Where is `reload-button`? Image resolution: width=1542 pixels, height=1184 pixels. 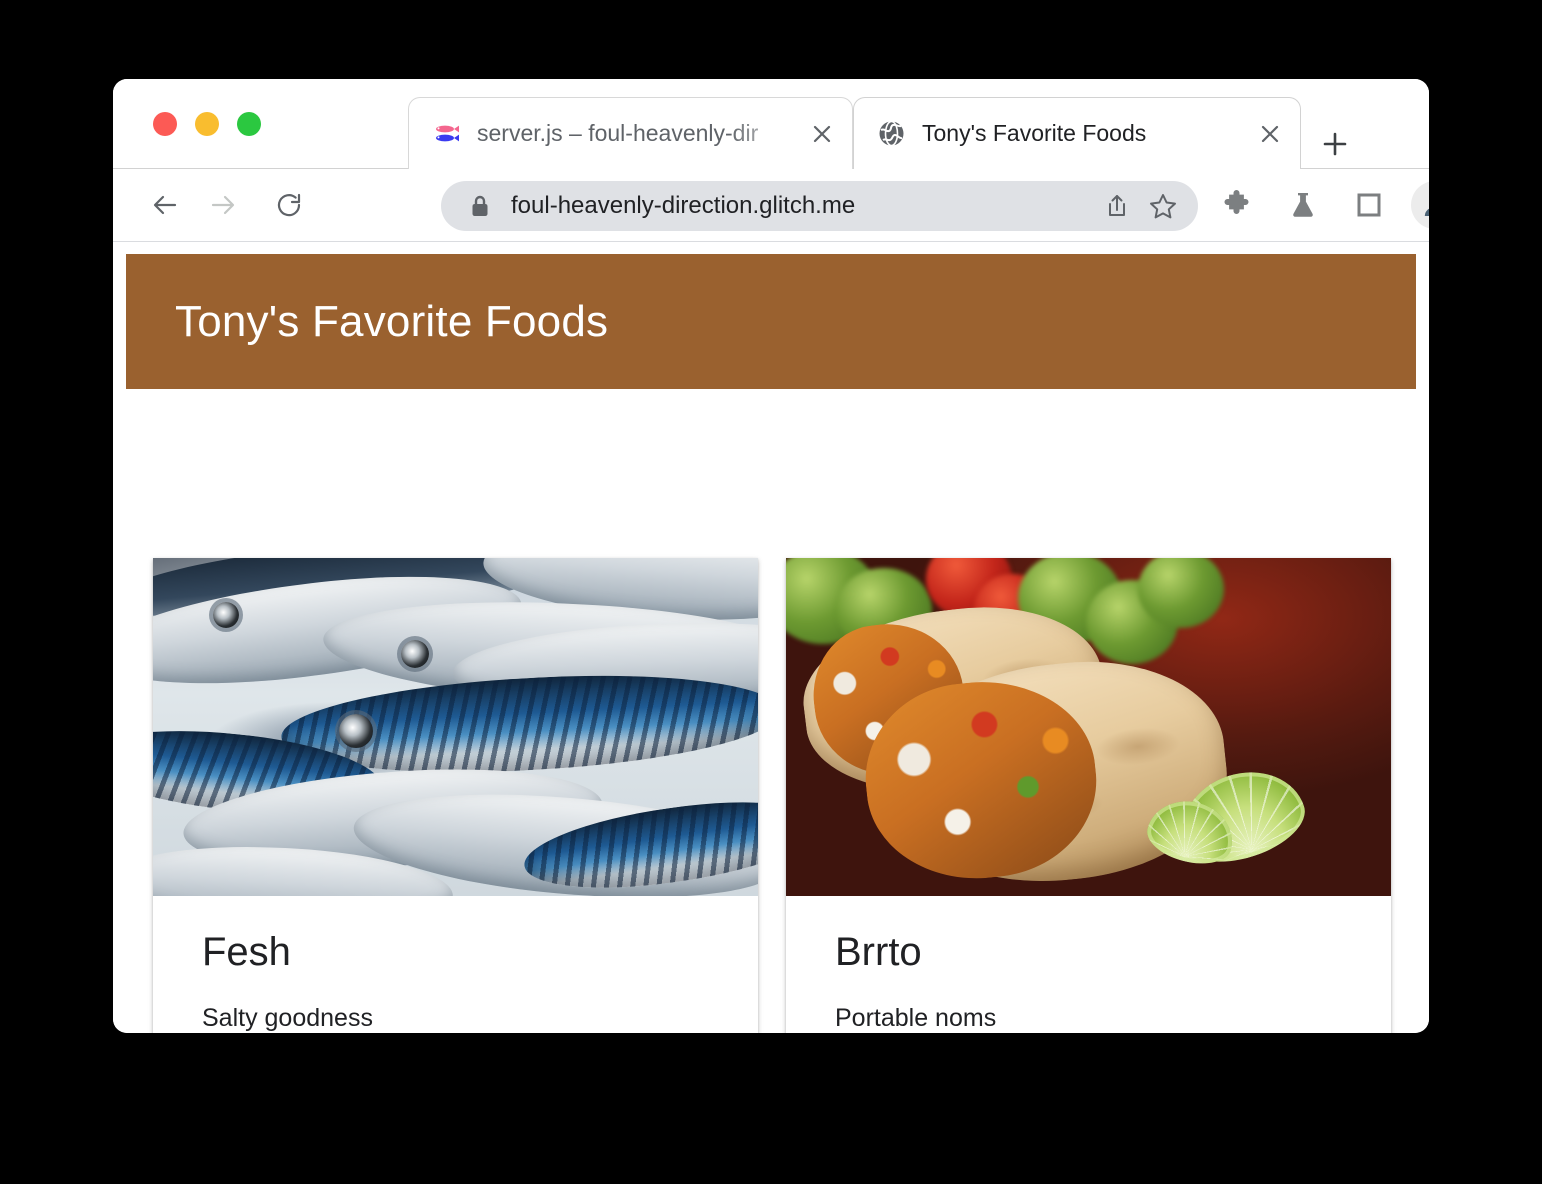
reload-button is located at coordinates (289, 205).